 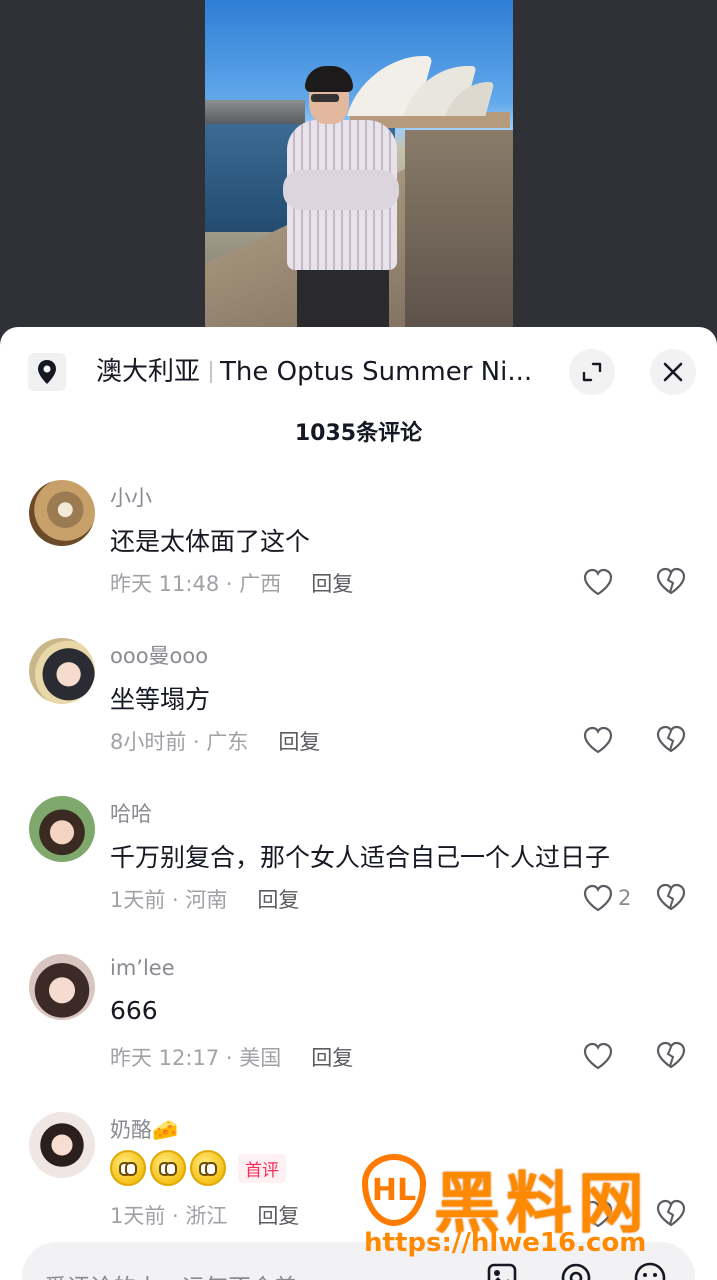 What do you see at coordinates (358, 433) in the screenshot?
I see `comment-count: 1035条评论` at bounding box center [358, 433].